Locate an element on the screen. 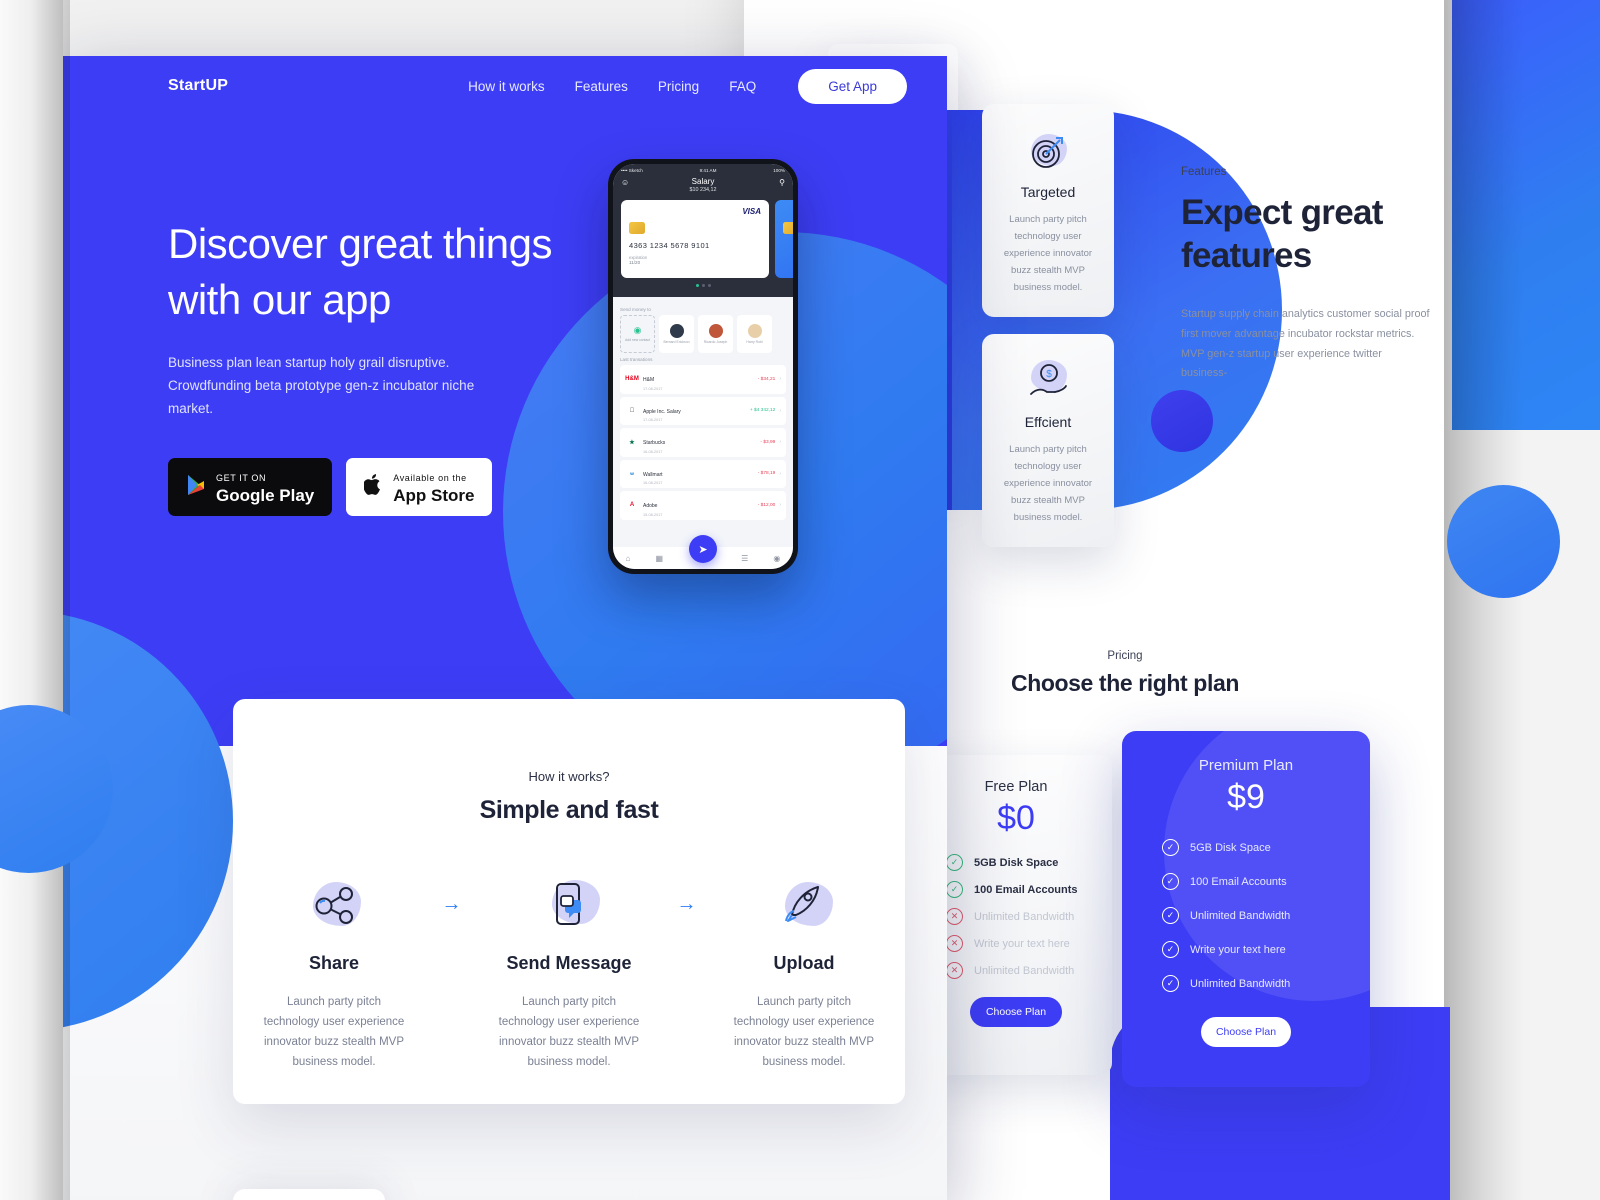  google-play-badge: GET IT ON Google Play is located at coordinates (250, 487).